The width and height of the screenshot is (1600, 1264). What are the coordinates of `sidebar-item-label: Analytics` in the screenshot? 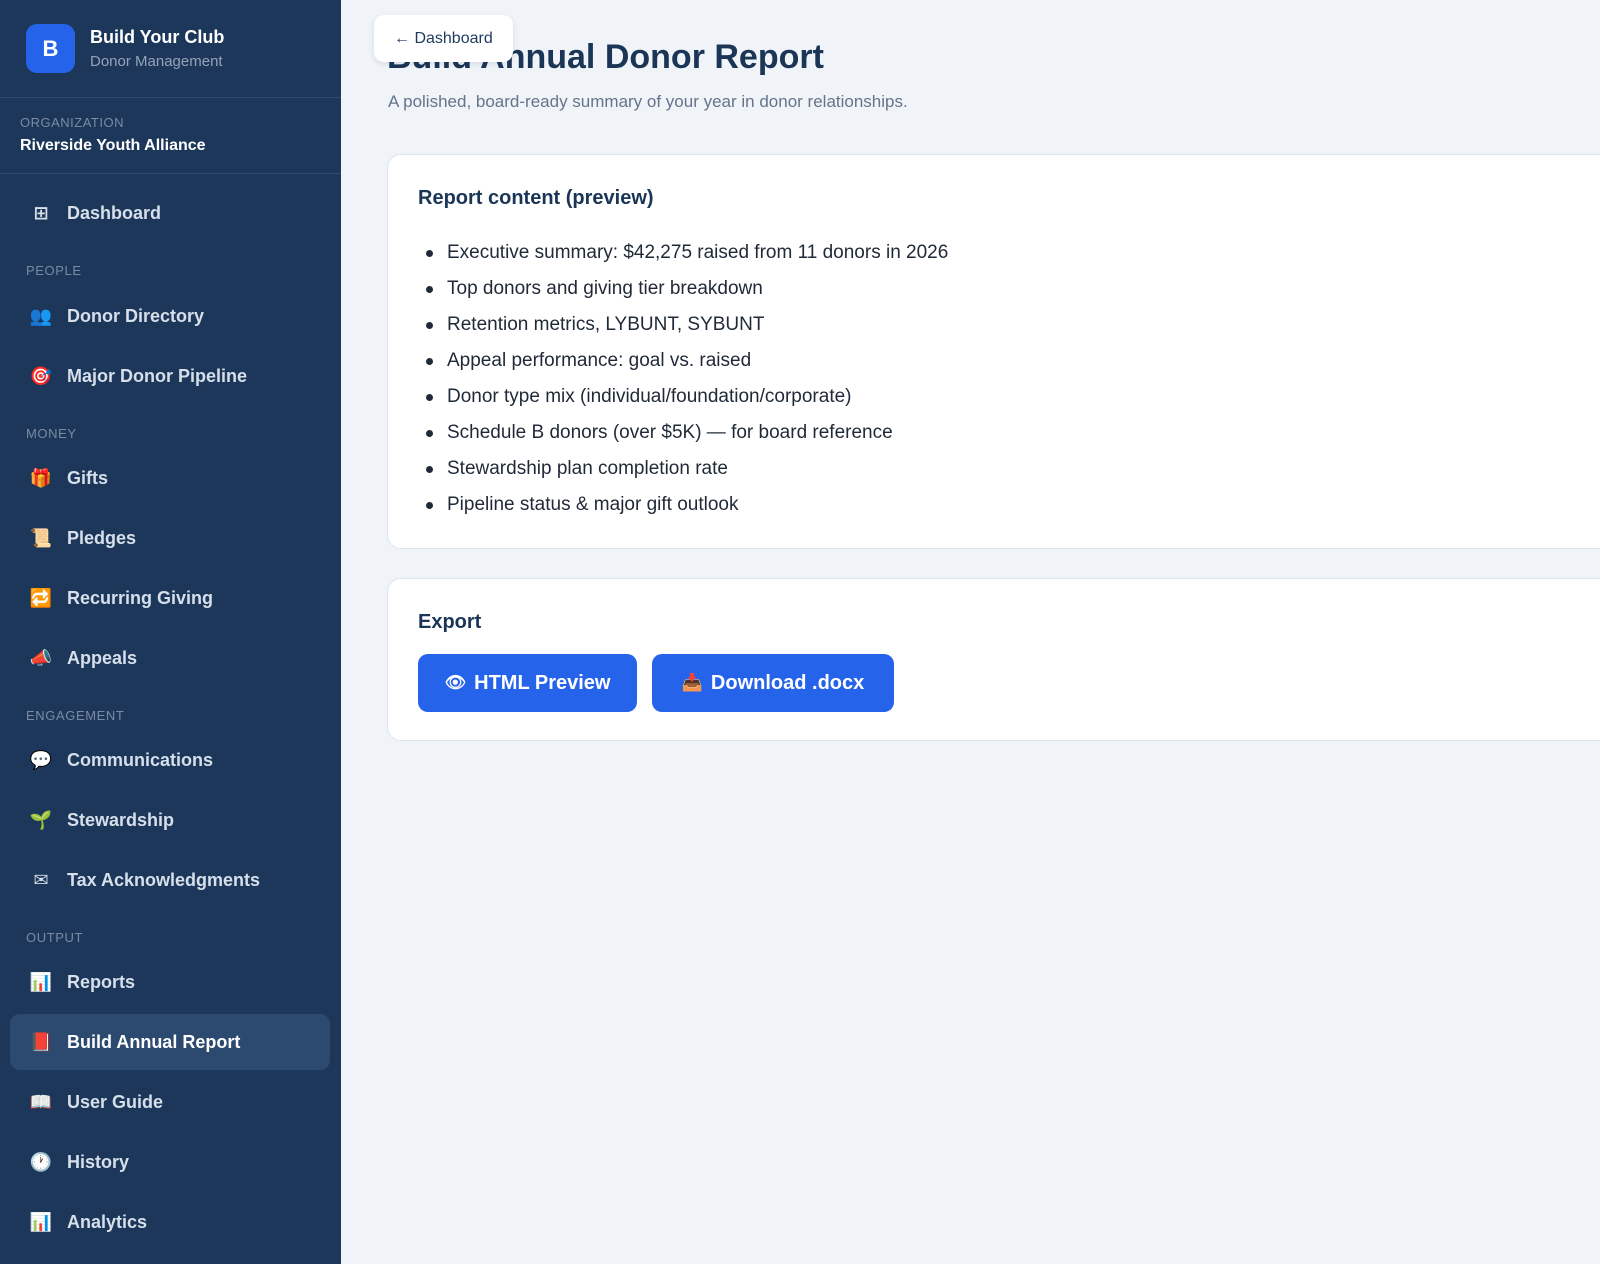 It's located at (107, 1221).